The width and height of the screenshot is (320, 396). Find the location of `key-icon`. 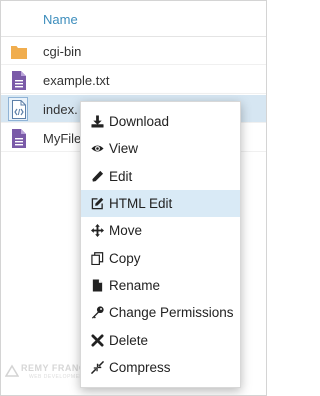

key-icon is located at coordinates (97, 312).